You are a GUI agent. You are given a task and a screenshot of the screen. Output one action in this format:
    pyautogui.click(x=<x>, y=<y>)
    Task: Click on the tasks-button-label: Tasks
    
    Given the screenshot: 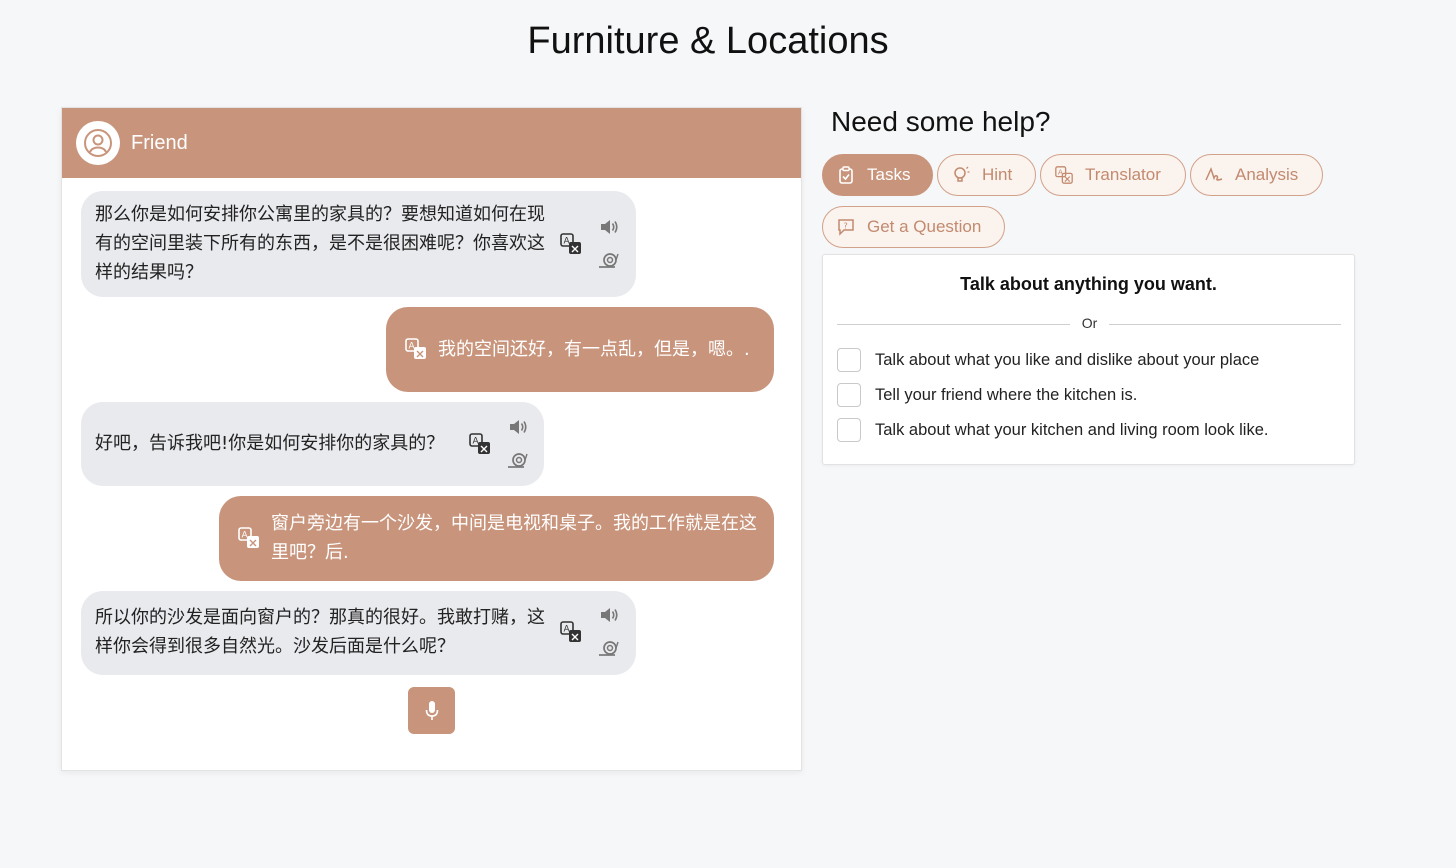 What is the action you would take?
    pyautogui.click(x=889, y=174)
    